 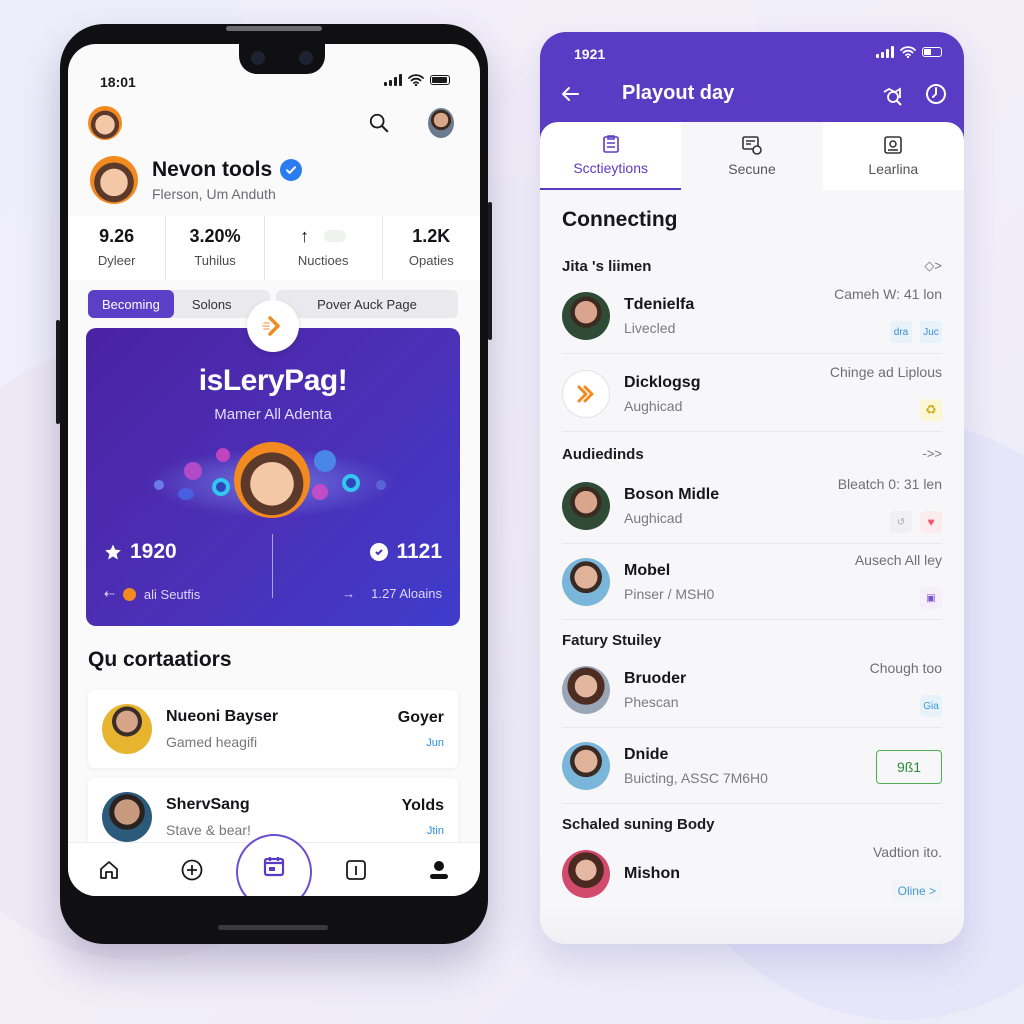 I want to click on group-header: Jita 's liimen ◇>, so click(x=752, y=266).